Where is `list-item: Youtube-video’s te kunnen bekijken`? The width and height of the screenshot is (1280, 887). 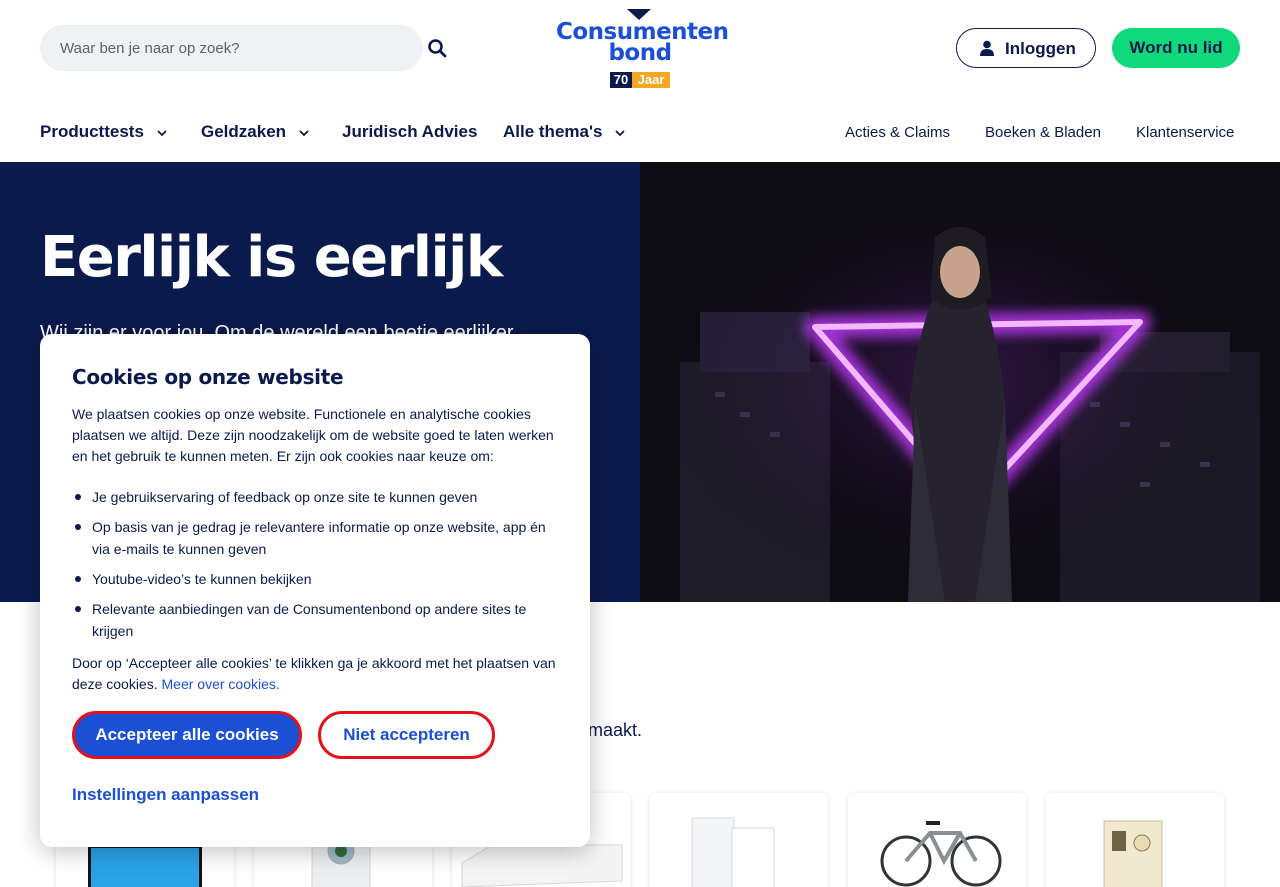 list-item: Youtube-video’s te kunnen bekijken is located at coordinates (317, 579).